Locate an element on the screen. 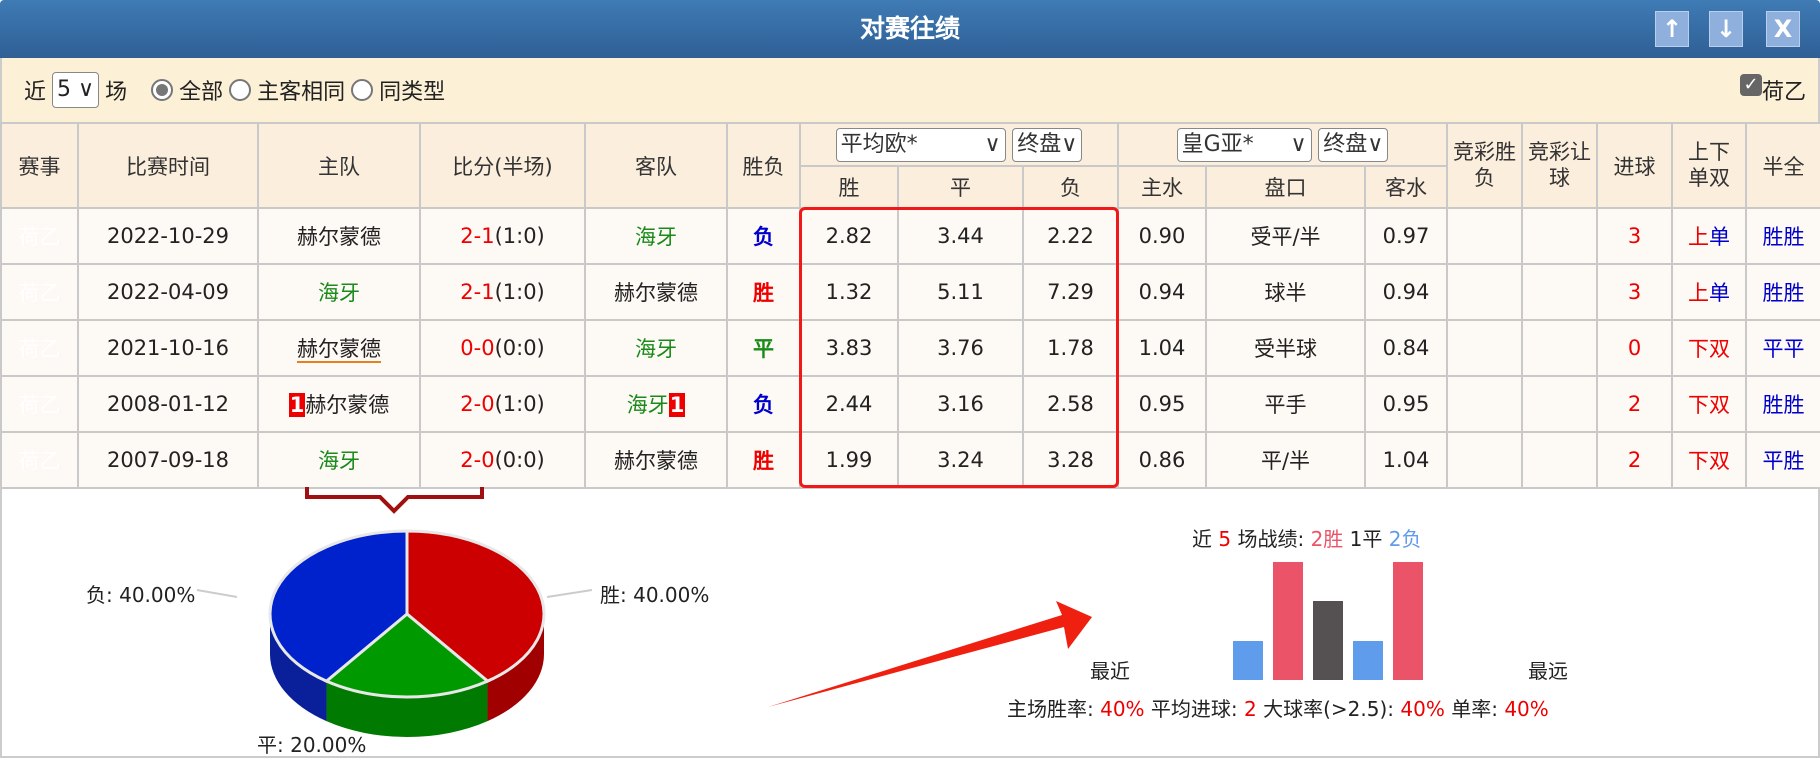 The image size is (1820, 758). jc-wl-cell is located at coordinates (1485, 404).